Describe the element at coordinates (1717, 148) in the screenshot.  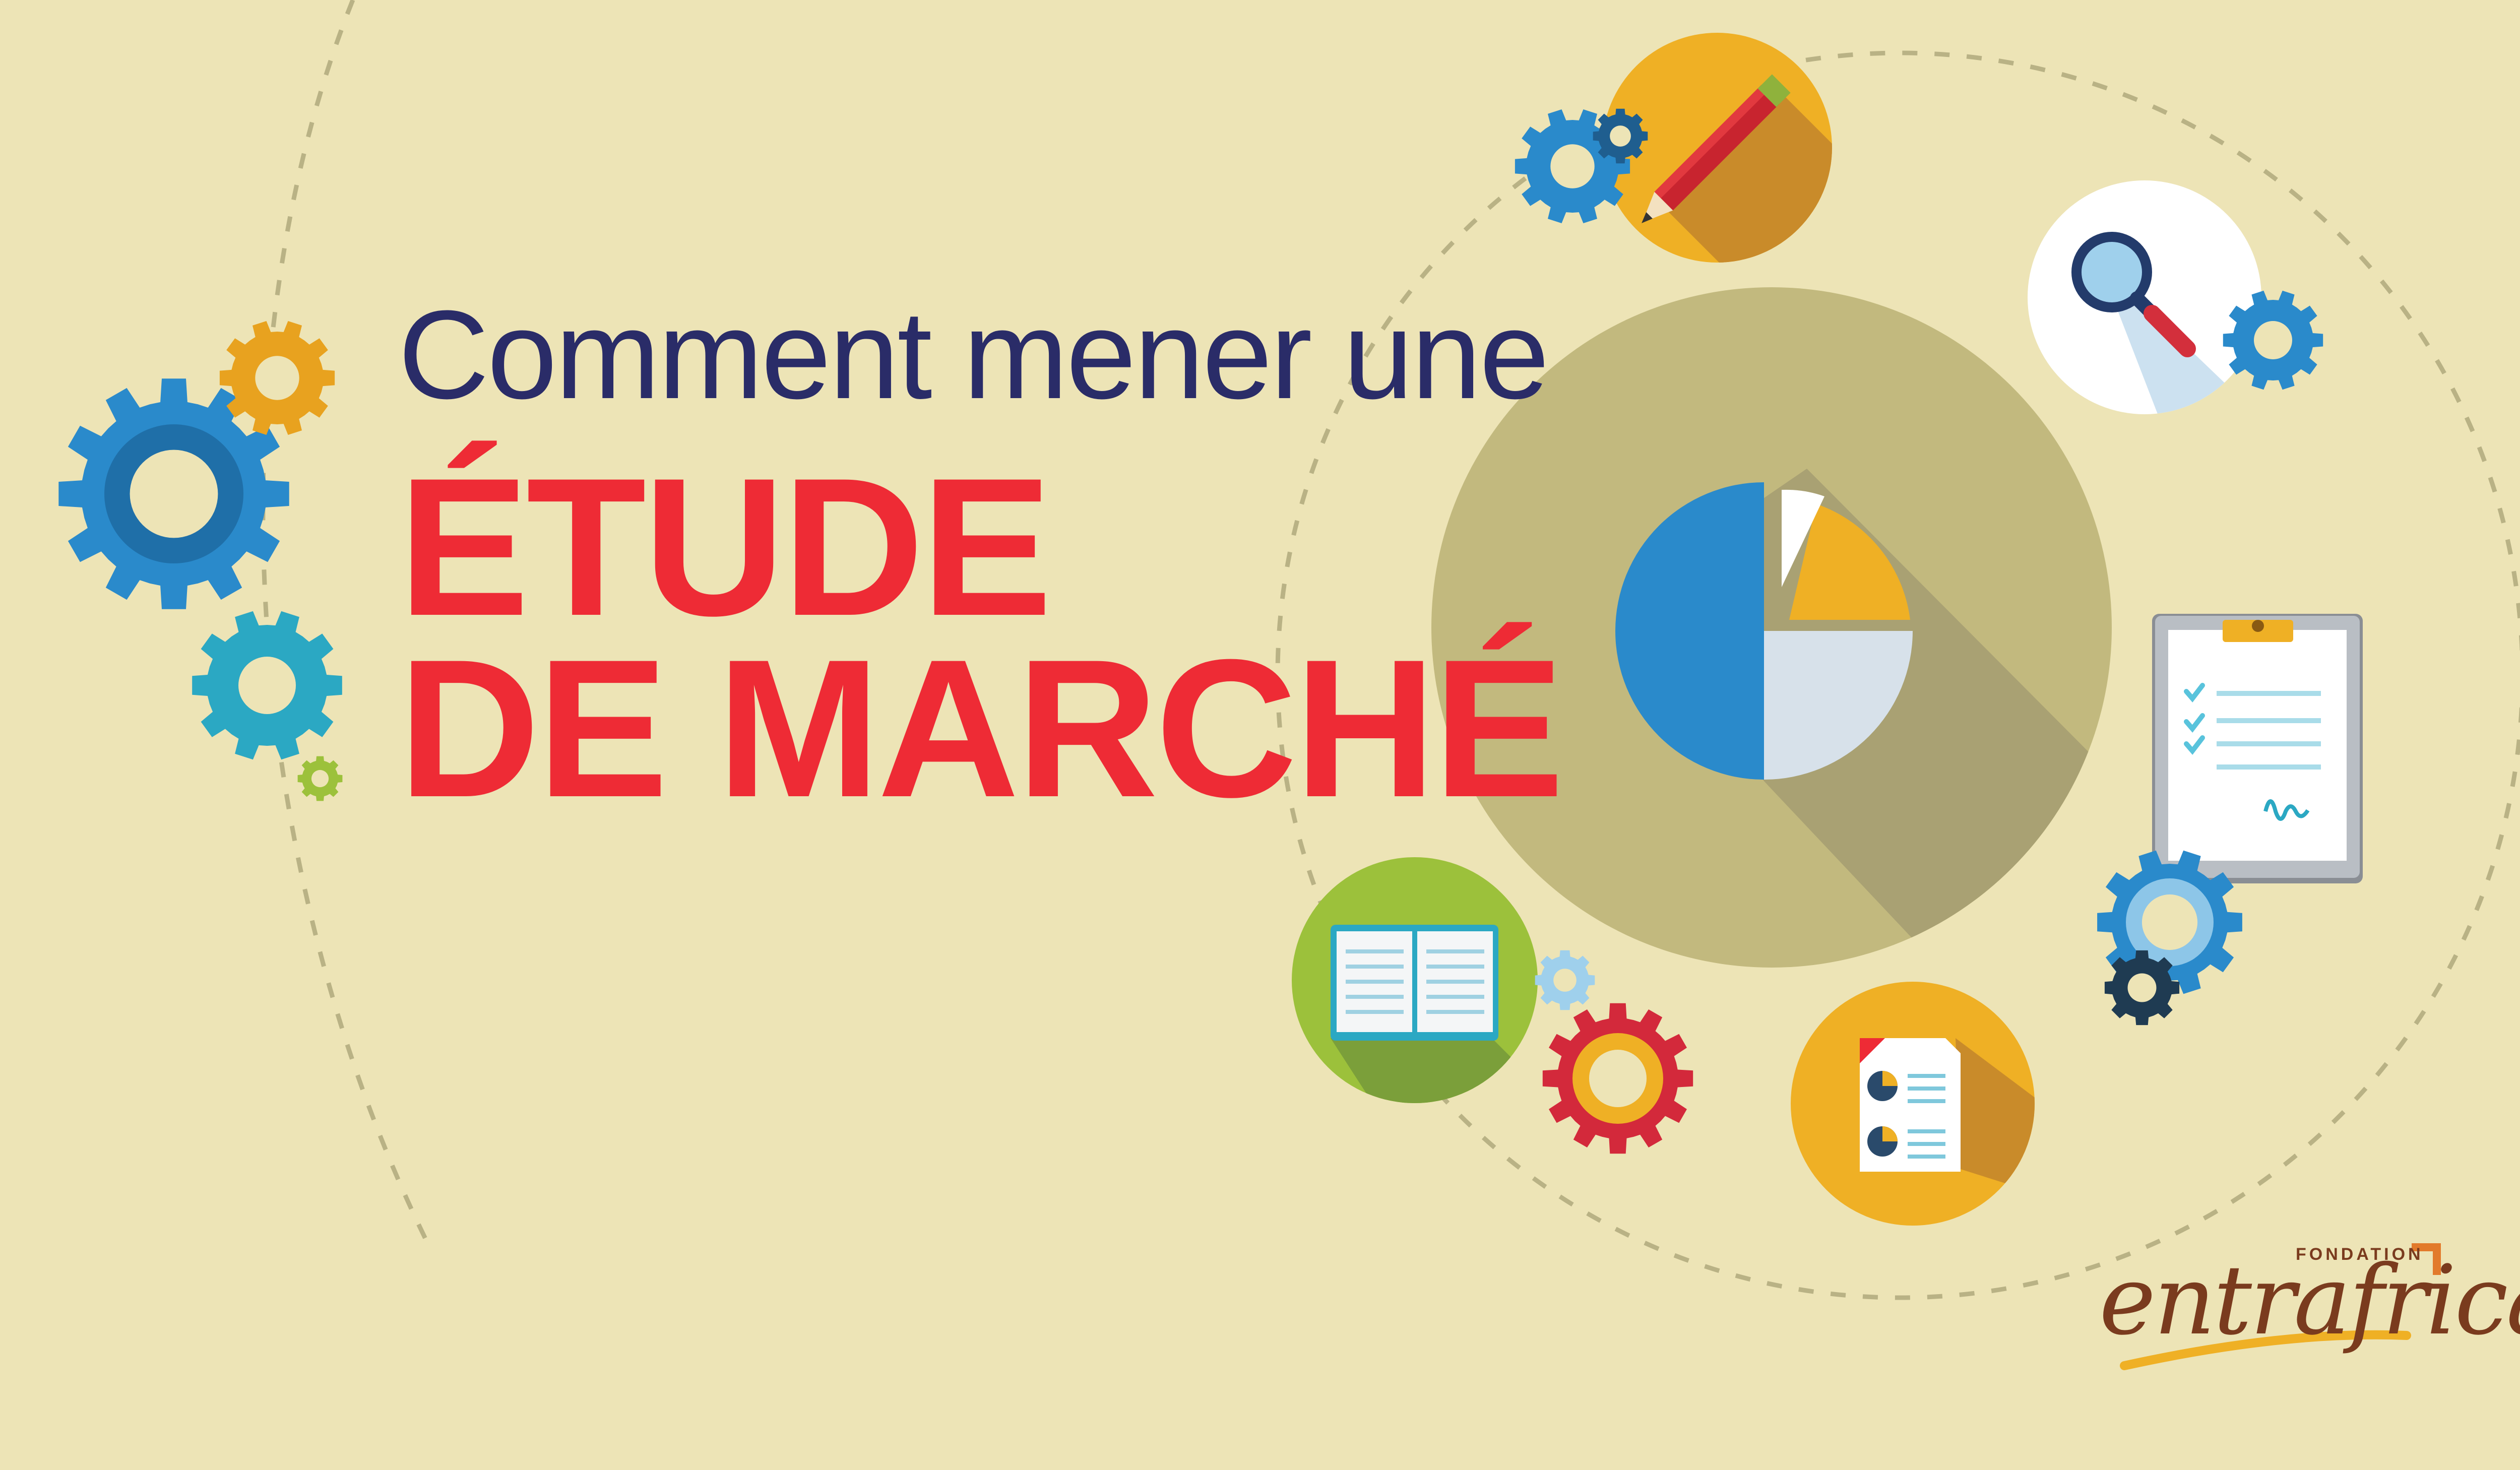
I see `pencil-icon` at that location.